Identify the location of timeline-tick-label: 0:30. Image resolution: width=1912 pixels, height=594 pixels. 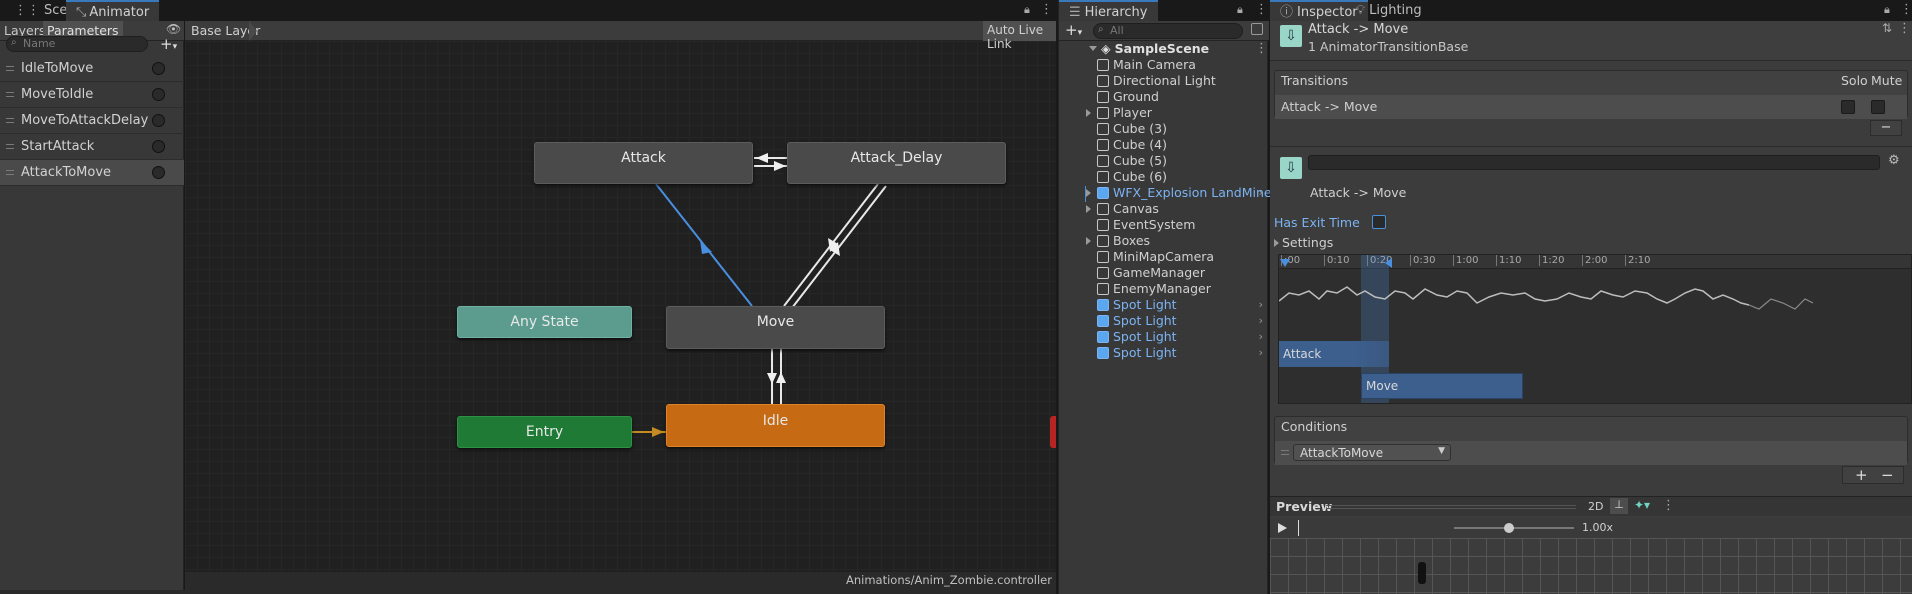
(1422, 260).